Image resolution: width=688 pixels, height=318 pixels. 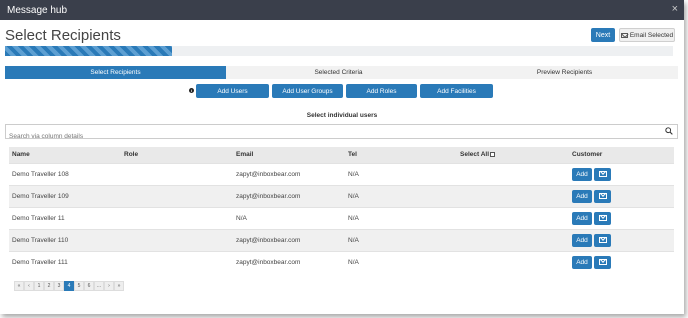 I want to click on page-first: «, so click(x=19, y=286).